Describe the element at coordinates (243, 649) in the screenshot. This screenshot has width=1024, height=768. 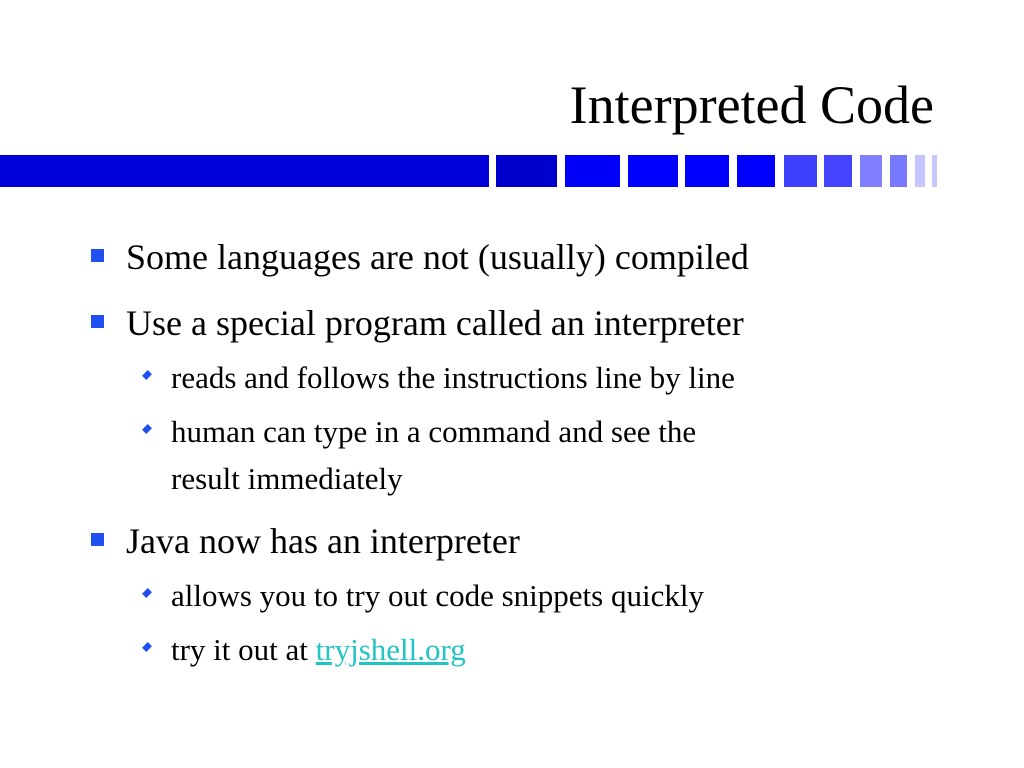
I see `sub-bullet-text: try it out at` at that location.